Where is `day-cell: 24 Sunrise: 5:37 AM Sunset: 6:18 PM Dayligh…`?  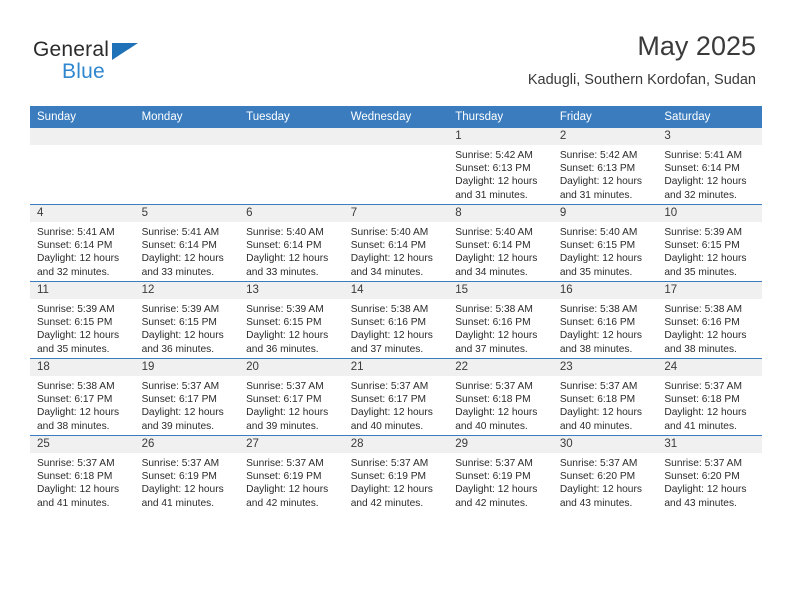 day-cell: 24 Sunrise: 5:37 AM Sunset: 6:18 PM Dayligh… is located at coordinates (709, 397).